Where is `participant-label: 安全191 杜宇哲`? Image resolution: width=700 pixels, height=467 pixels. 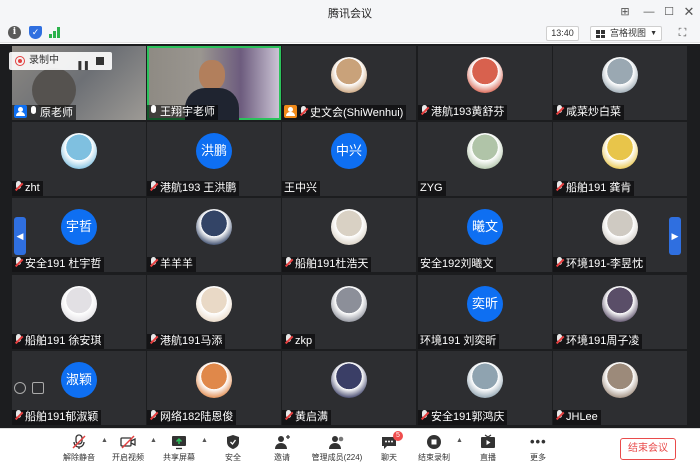
participant-label: 安全191 杜宇哲 is located at coordinates (58, 264).